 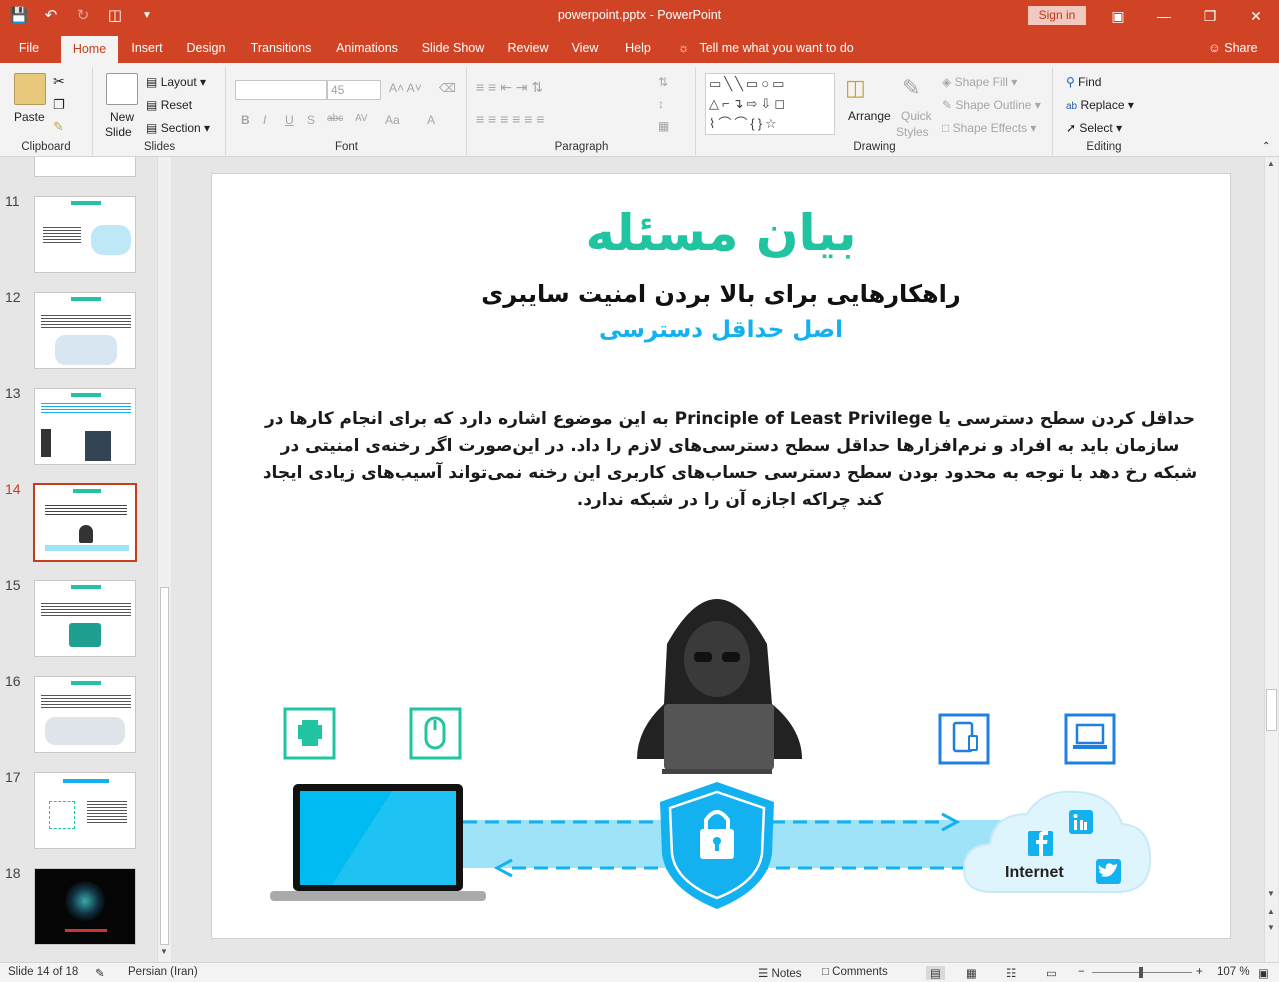 I want to click on pen-icon: ✎, so click(x=947, y=105).